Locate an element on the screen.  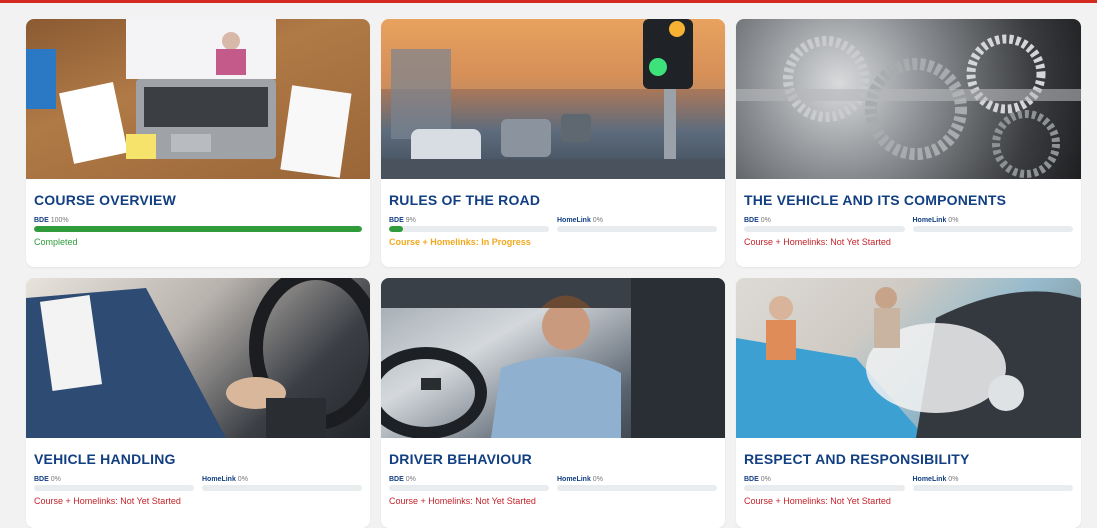
course-status: Course + Homelinks: In Progress is located at coordinates (460, 242).